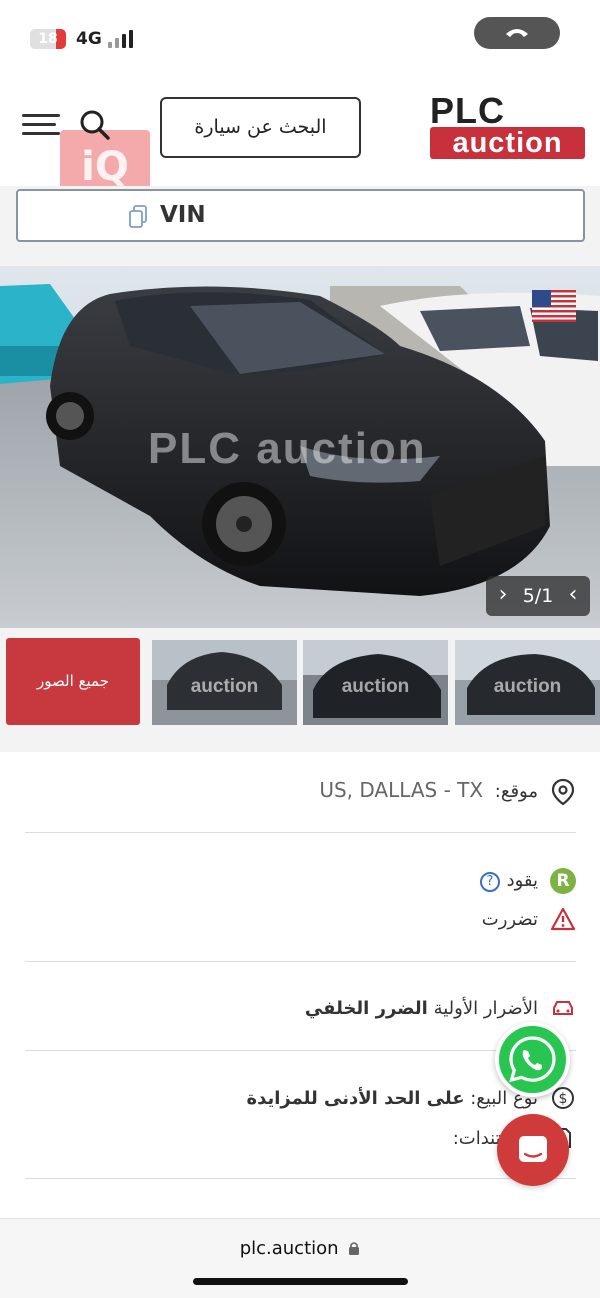  I want to click on gallery-watermark: PLC auction, so click(287, 448).